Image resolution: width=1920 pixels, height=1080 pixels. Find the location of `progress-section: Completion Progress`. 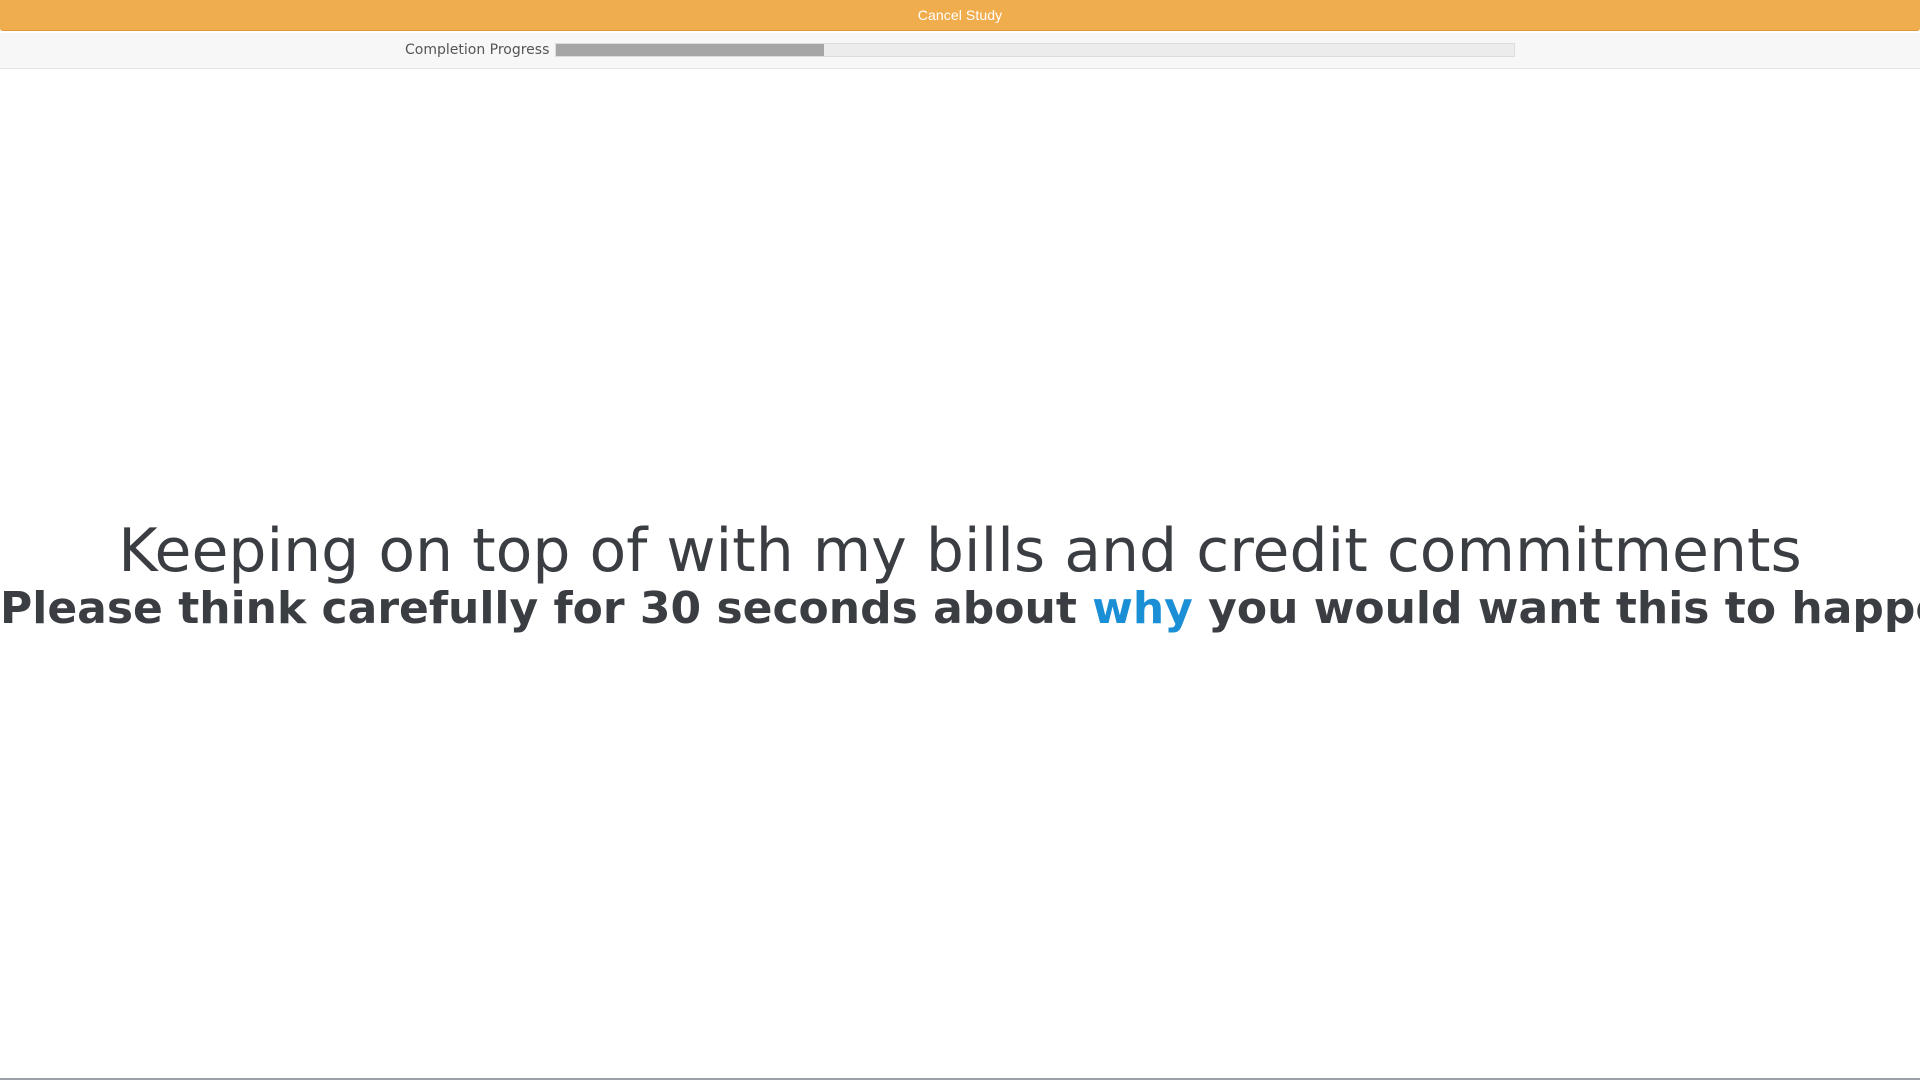

progress-section: Completion Progress is located at coordinates (960, 51).